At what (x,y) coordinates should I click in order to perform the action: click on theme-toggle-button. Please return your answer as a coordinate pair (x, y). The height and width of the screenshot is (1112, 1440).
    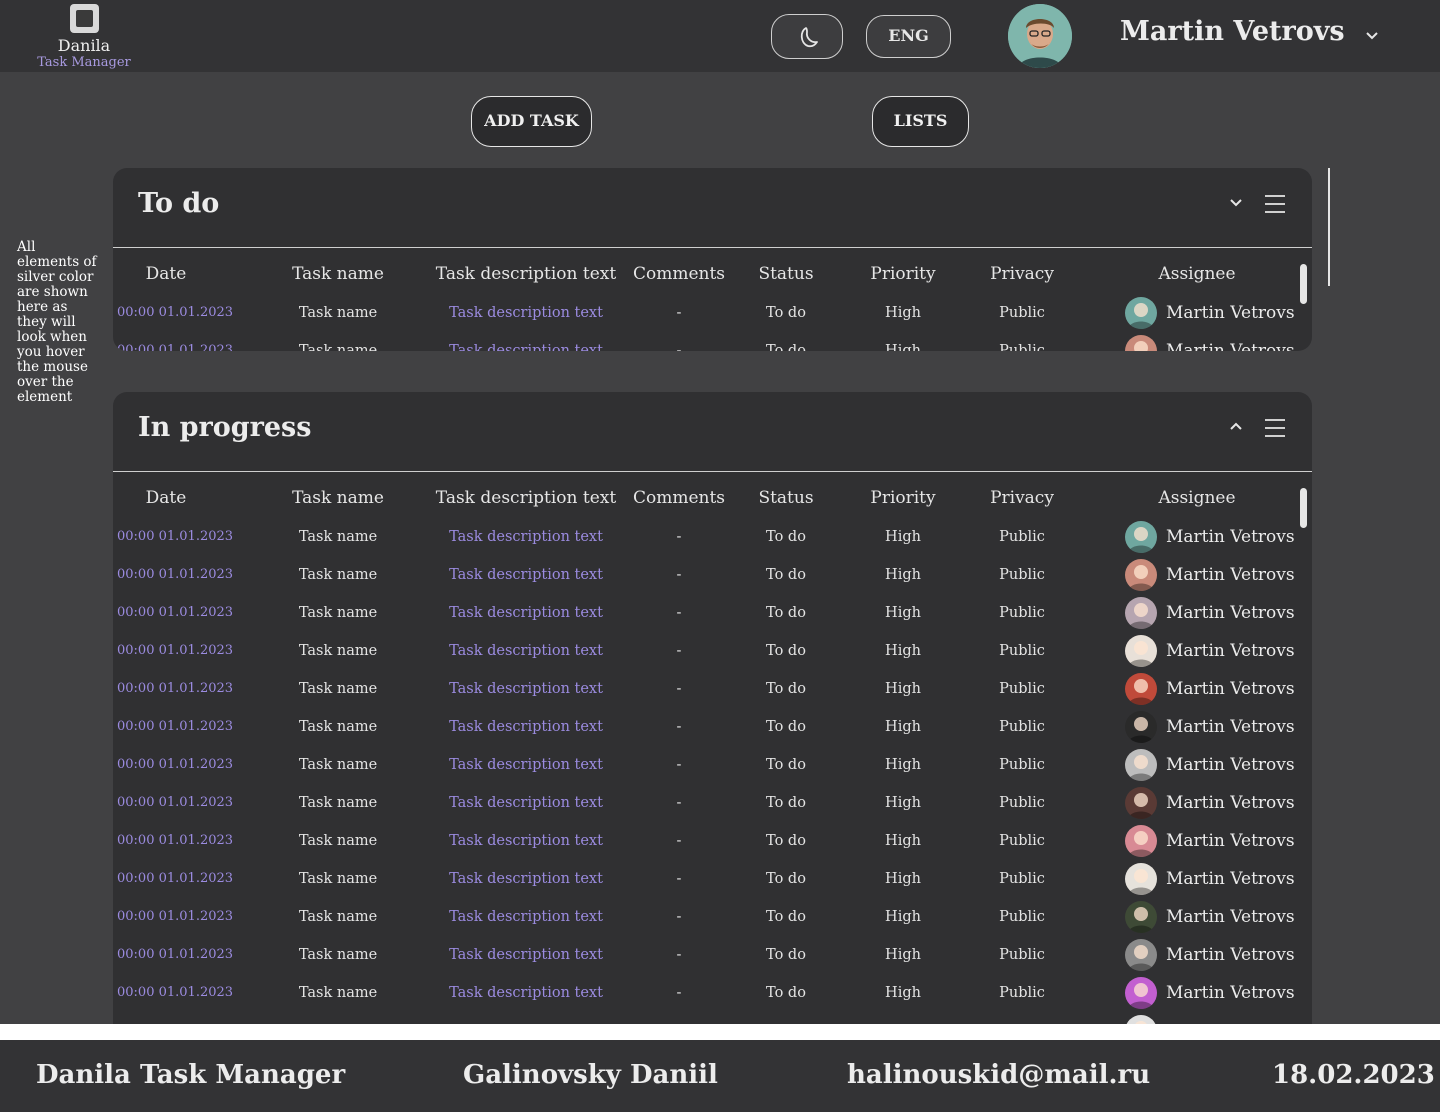
    Looking at the image, I should click on (807, 36).